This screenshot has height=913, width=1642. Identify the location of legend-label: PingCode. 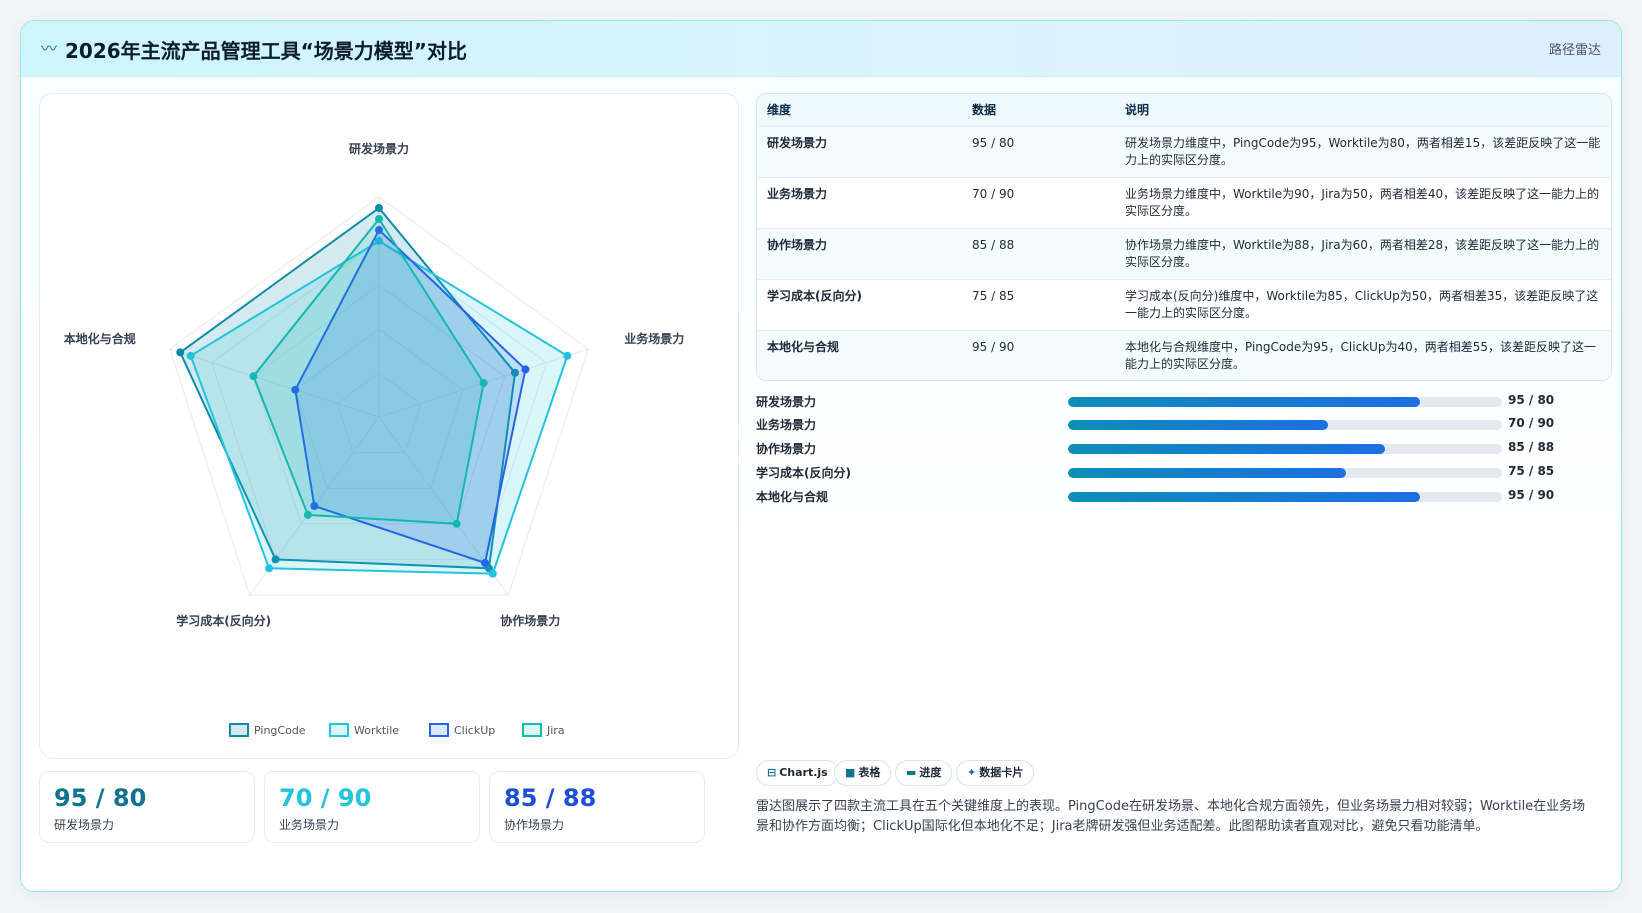
(280, 730).